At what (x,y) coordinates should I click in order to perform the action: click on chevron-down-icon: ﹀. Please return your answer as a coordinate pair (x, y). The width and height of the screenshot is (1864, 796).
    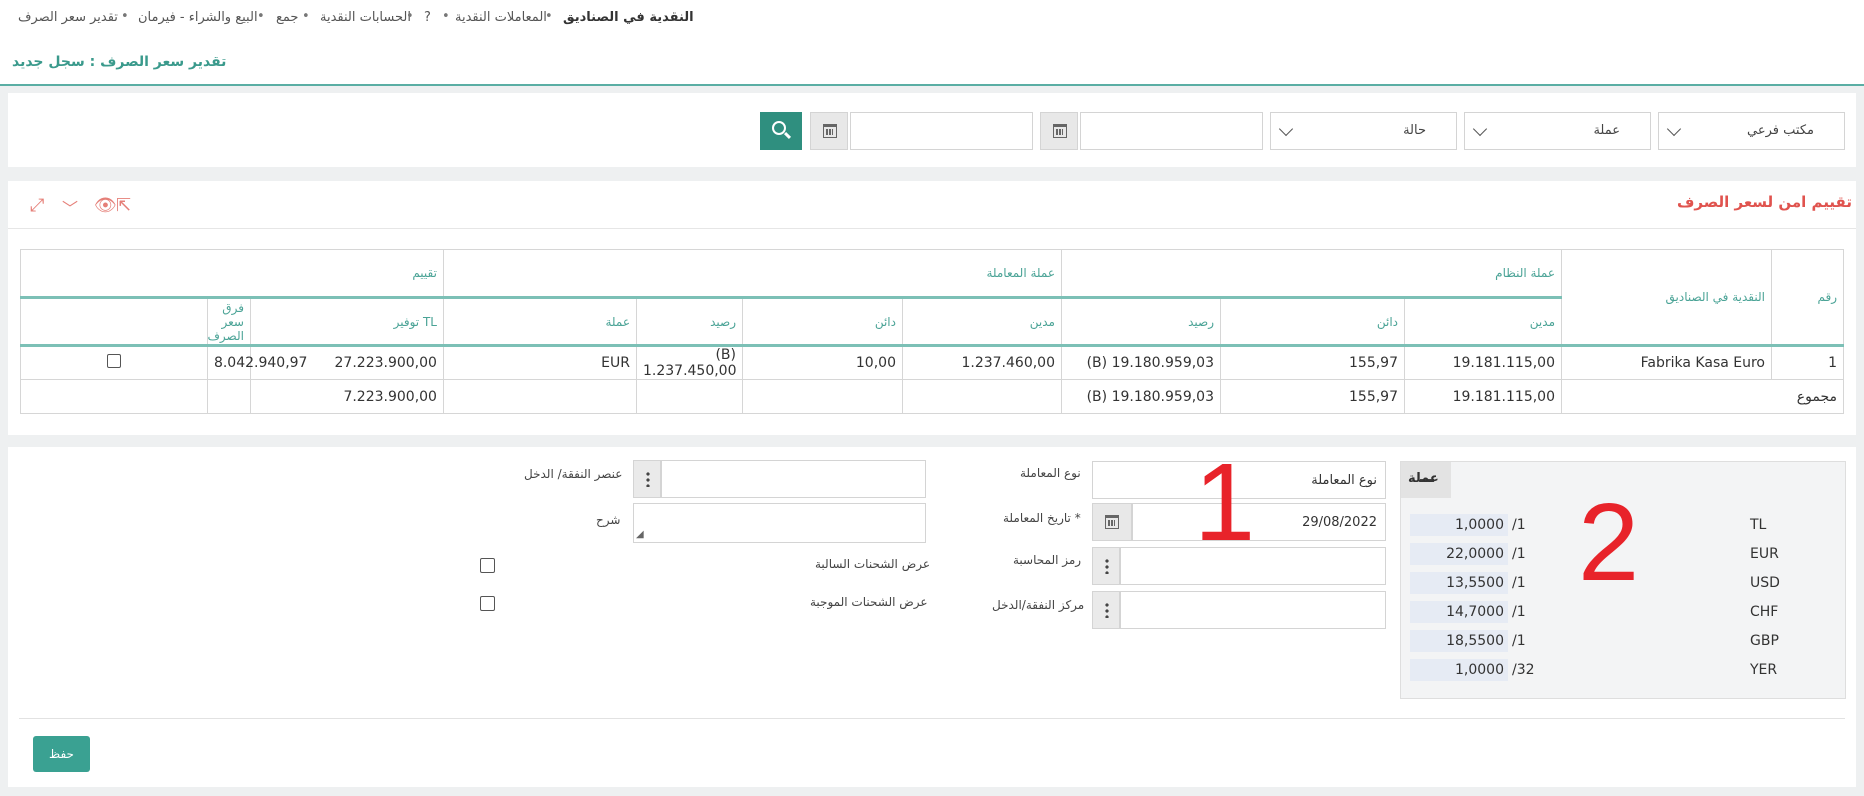
    Looking at the image, I should click on (70, 207).